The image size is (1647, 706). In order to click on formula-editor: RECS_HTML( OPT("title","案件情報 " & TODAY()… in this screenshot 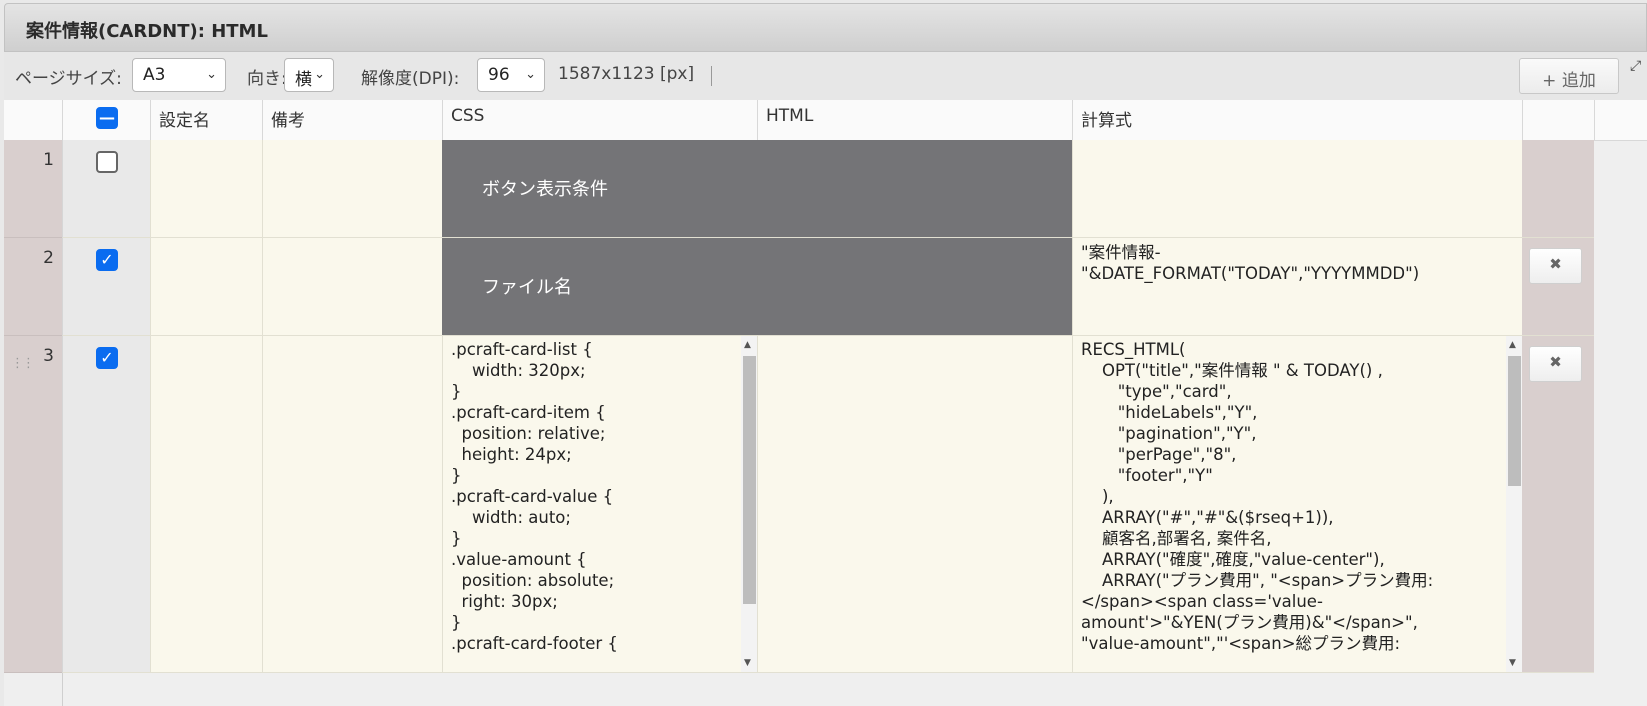, I will do `click(1257, 496)`.